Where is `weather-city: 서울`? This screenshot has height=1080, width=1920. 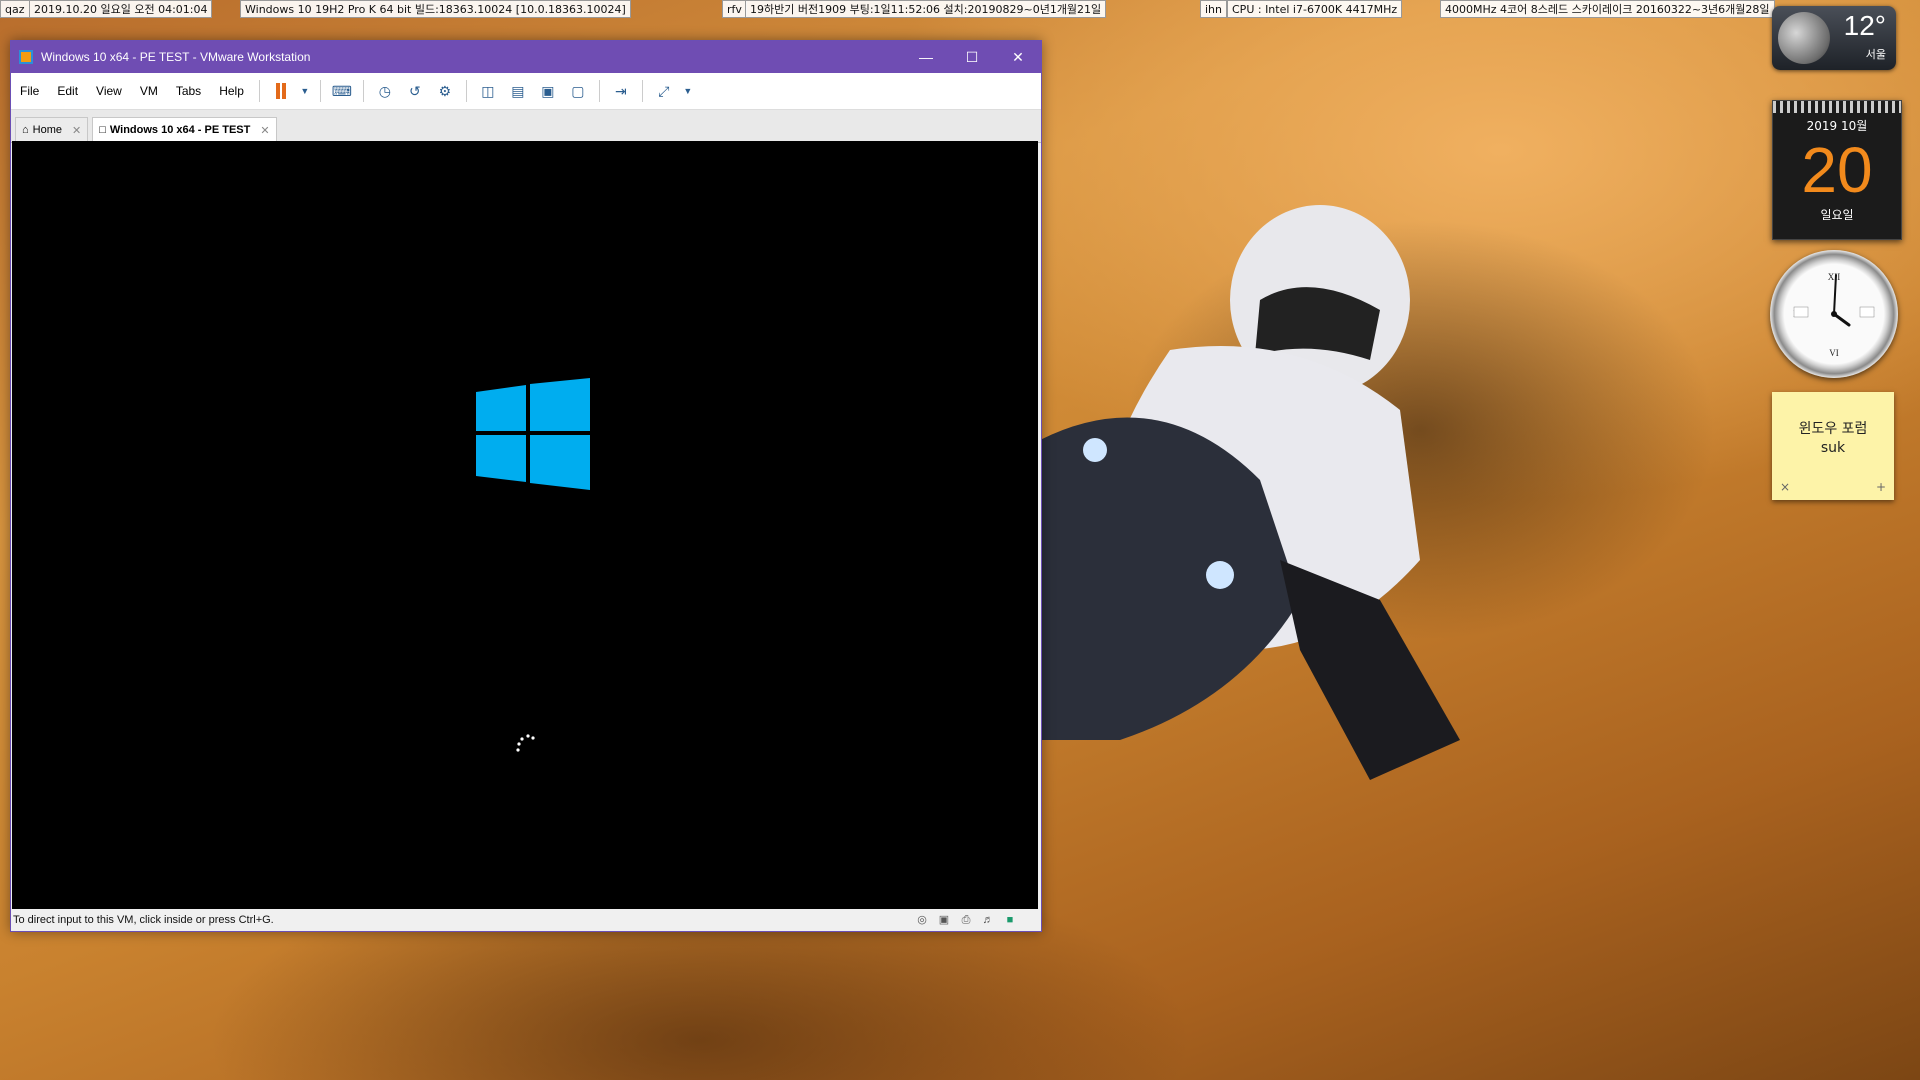 weather-city: 서울 is located at coordinates (1875, 54).